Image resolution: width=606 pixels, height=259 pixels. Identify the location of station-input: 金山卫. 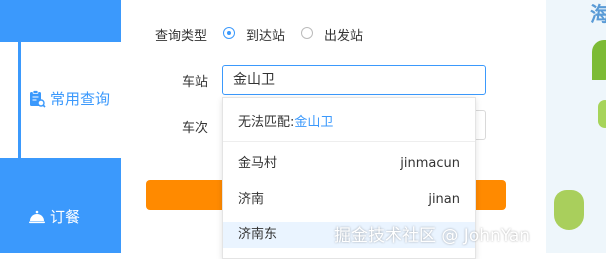
(354, 80).